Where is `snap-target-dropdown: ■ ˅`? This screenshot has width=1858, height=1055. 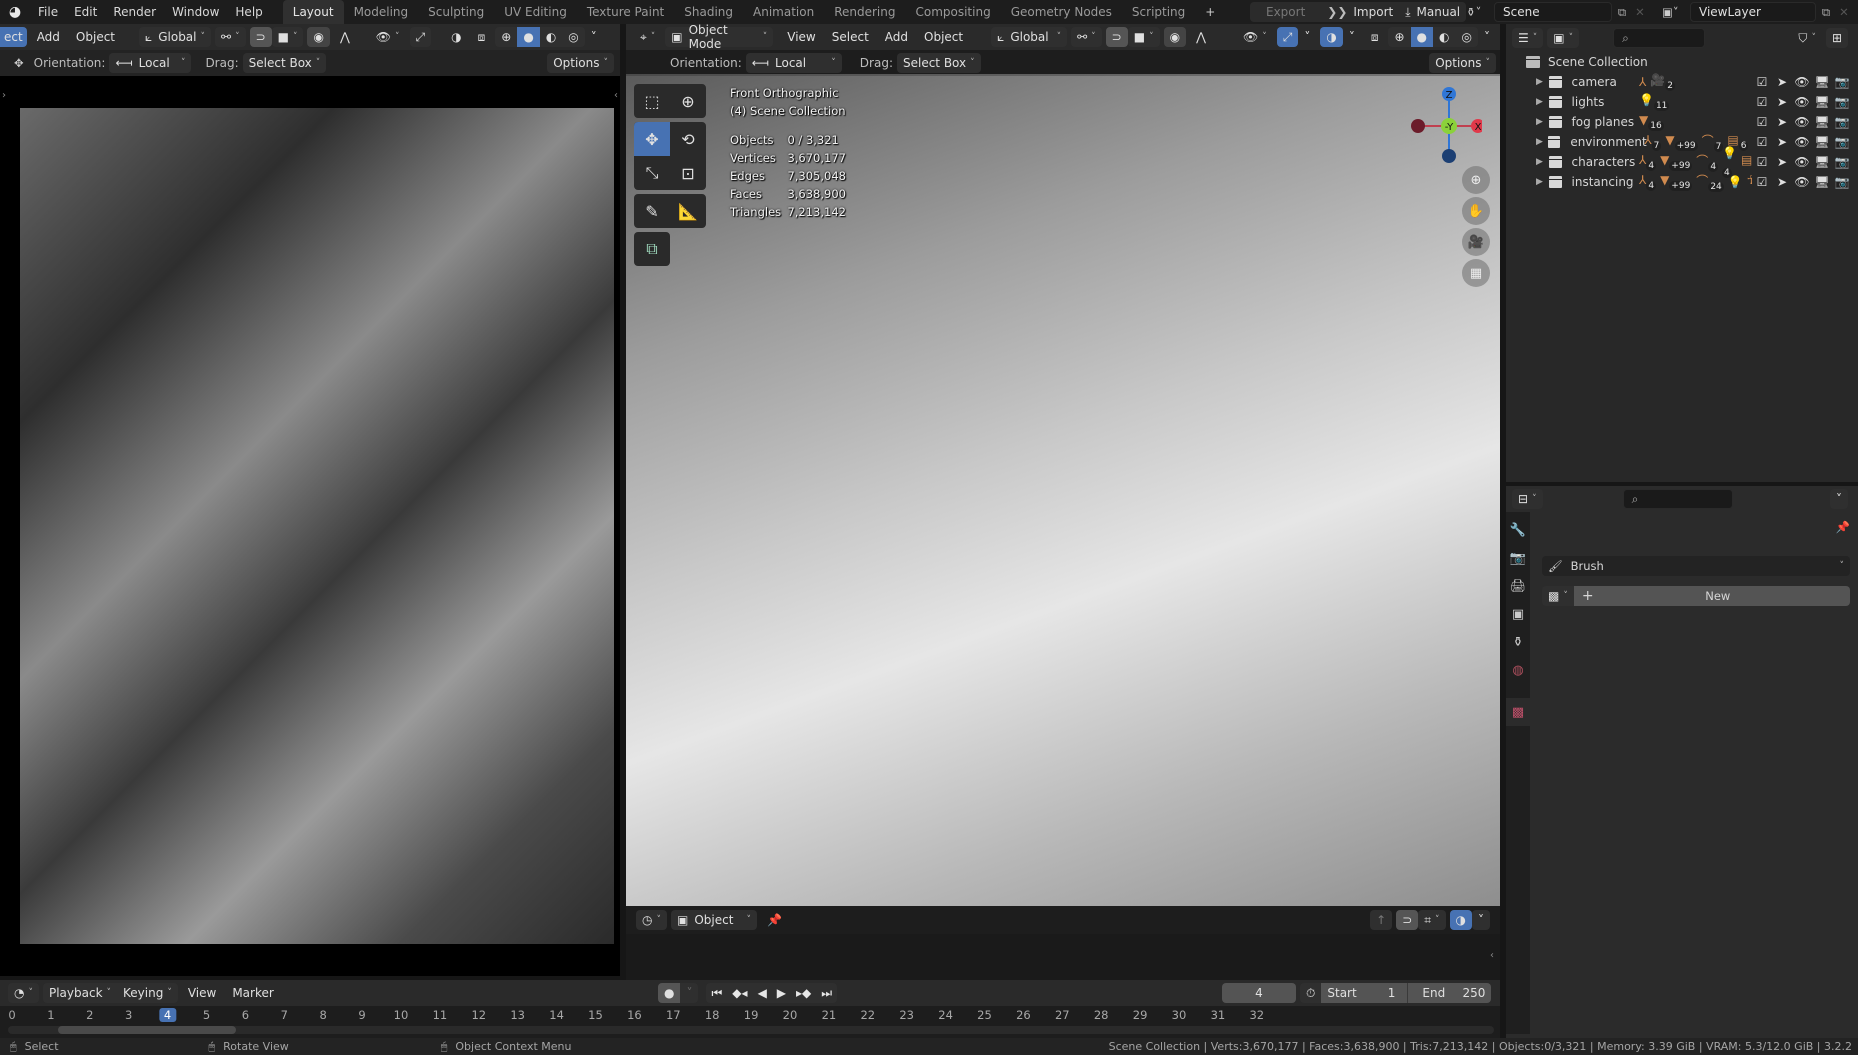
snap-target-dropdown: ■ ˅ is located at coordinates (287, 37).